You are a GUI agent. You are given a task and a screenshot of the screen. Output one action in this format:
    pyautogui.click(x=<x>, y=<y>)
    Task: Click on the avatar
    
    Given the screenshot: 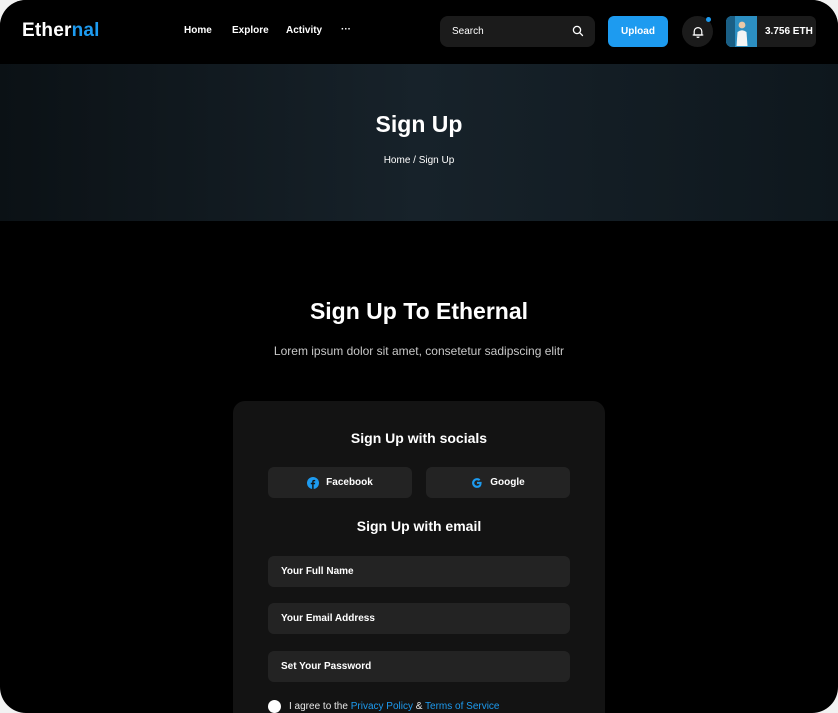 What is the action you would take?
    pyautogui.click(x=741, y=31)
    